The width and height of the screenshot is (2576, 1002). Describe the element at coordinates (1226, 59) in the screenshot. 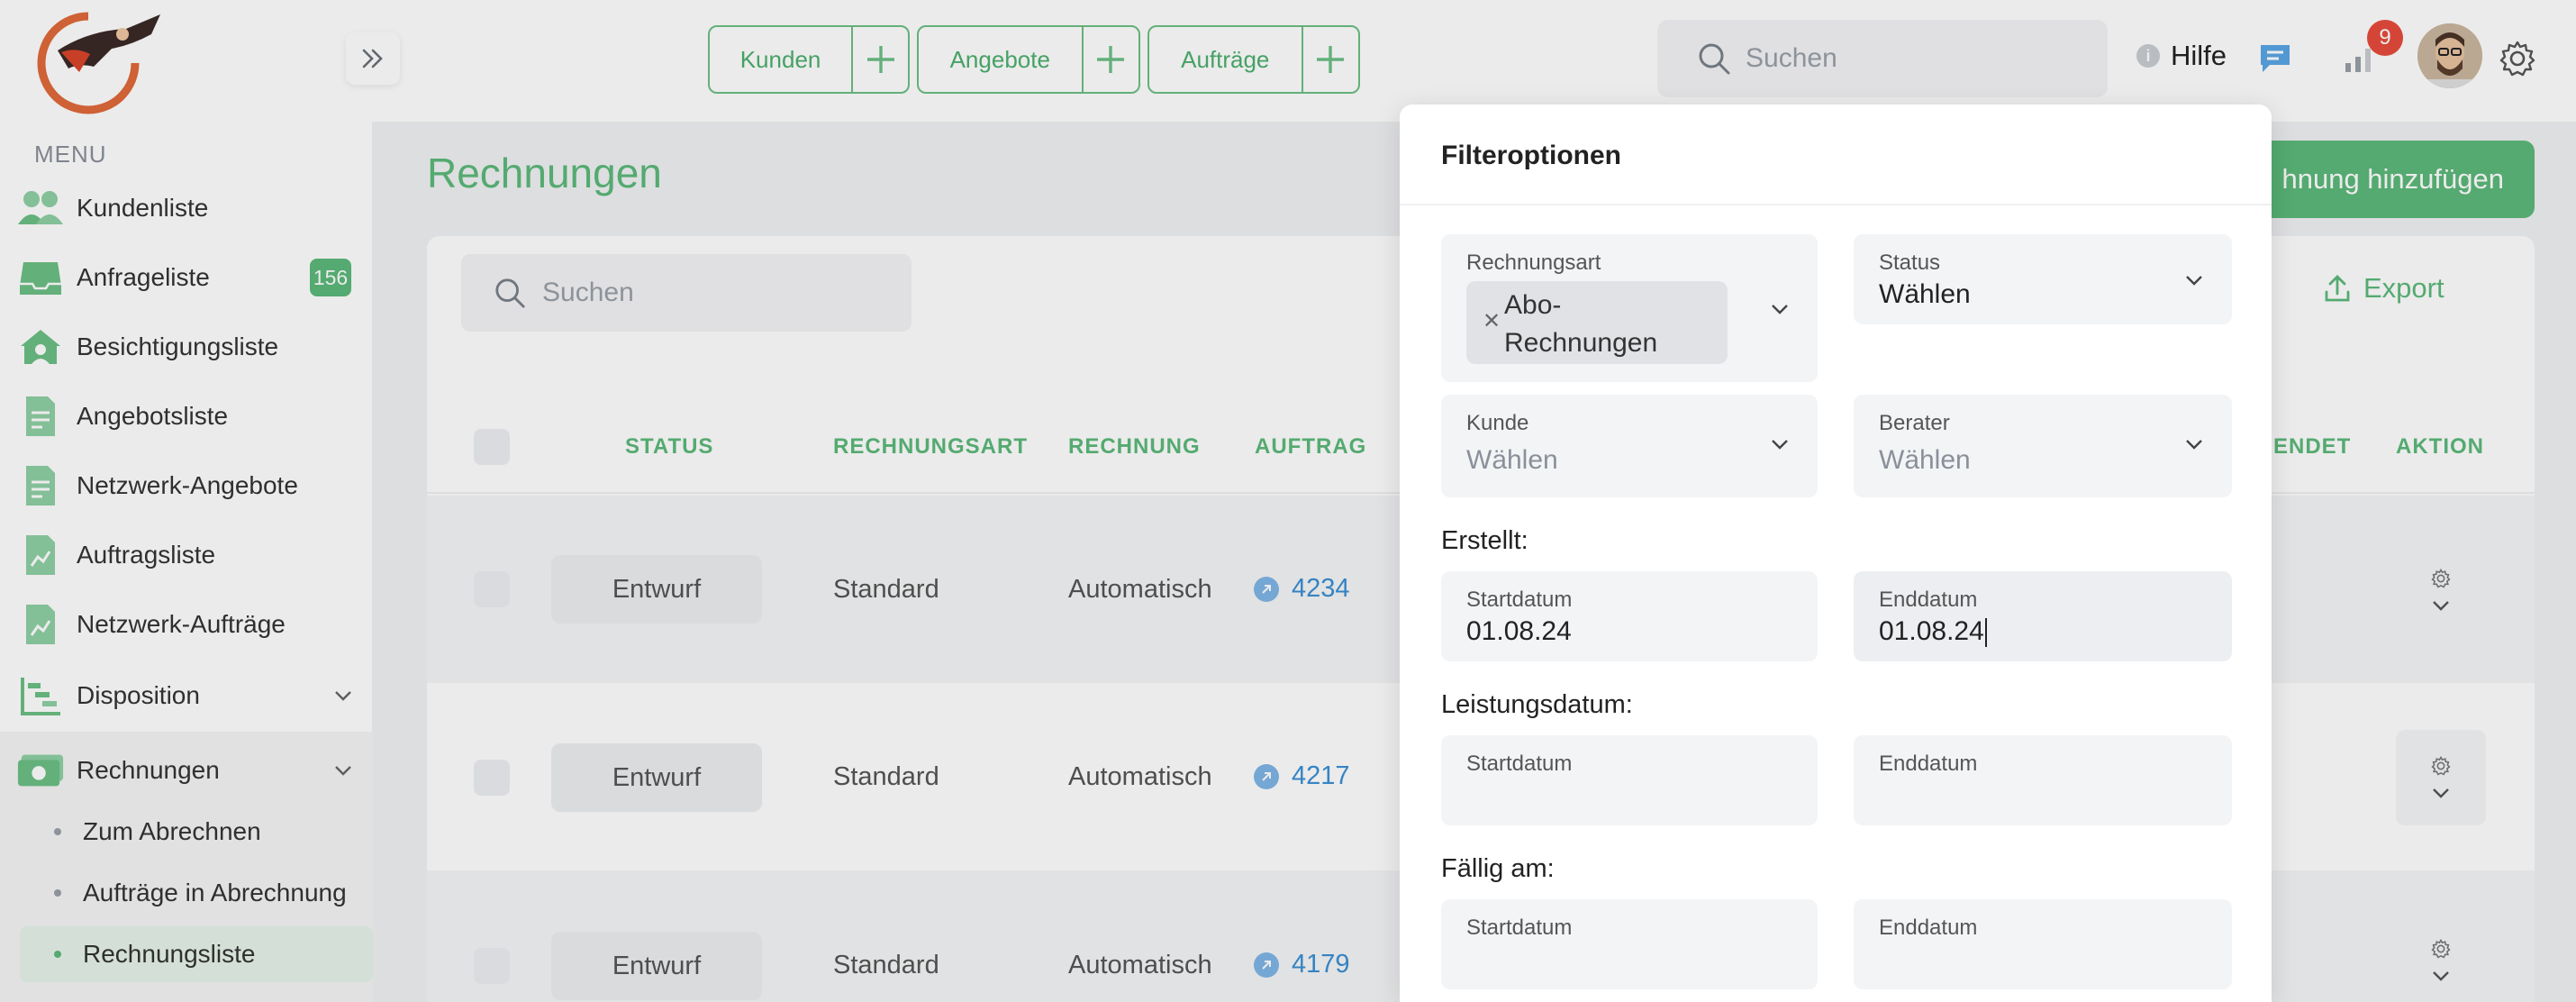

I see `quick-orders-button: Aufträge` at that location.